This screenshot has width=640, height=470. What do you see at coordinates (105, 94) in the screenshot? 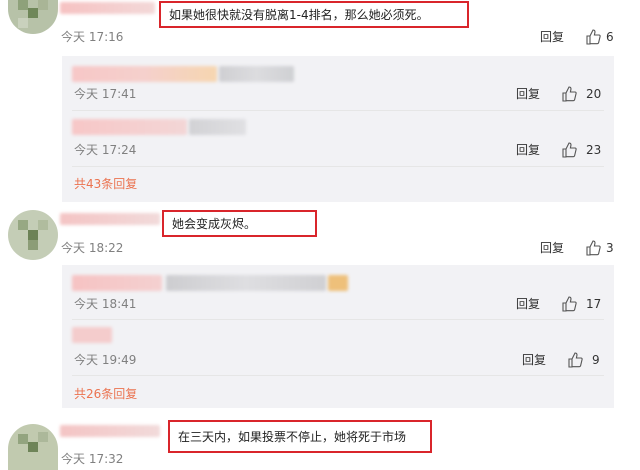
I see `reply-time: 今天 17:41` at bounding box center [105, 94].